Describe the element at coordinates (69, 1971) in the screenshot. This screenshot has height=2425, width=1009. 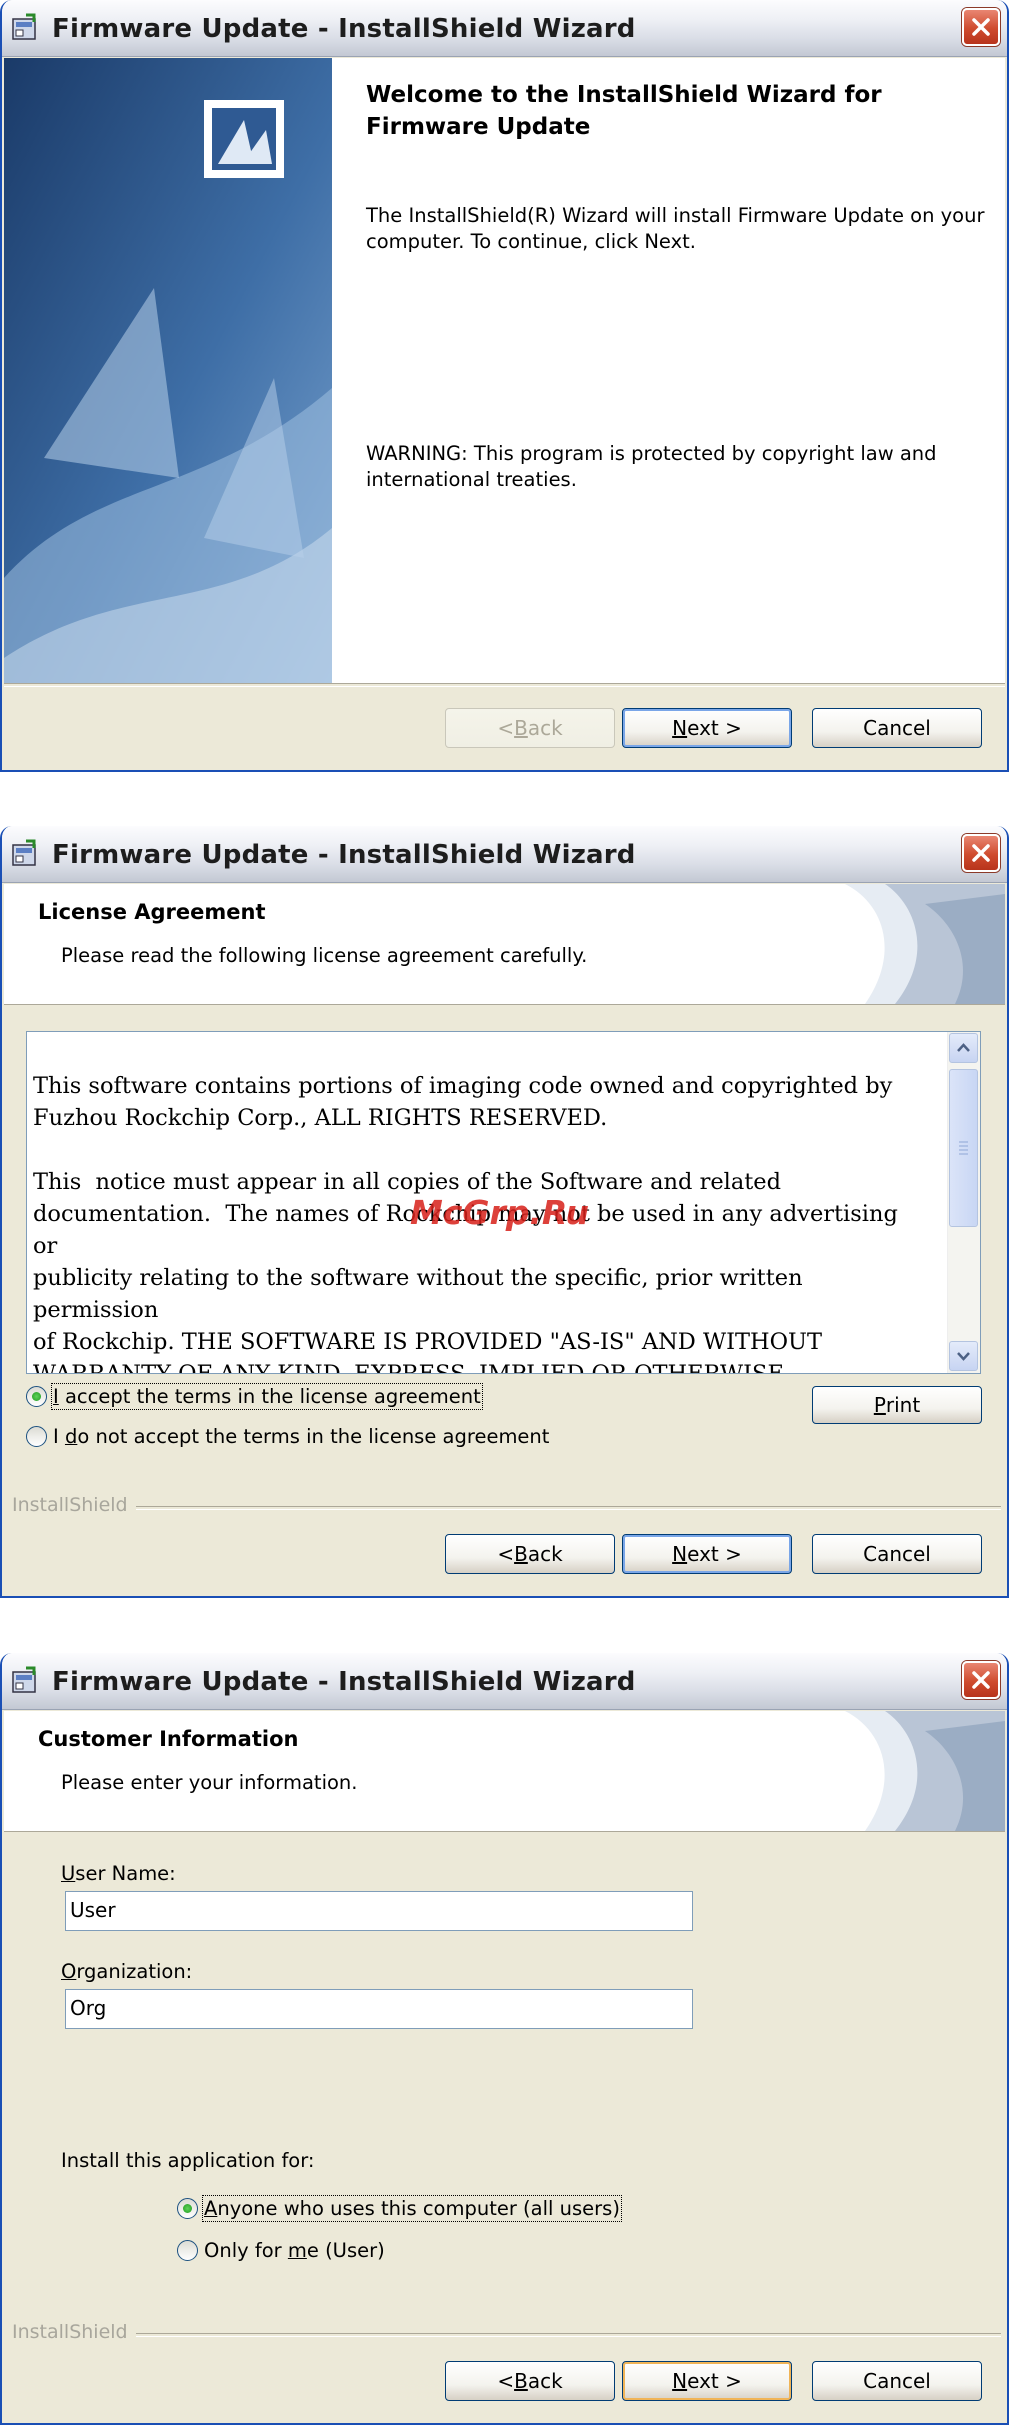
I see `organization-accesskey: O` at that location.